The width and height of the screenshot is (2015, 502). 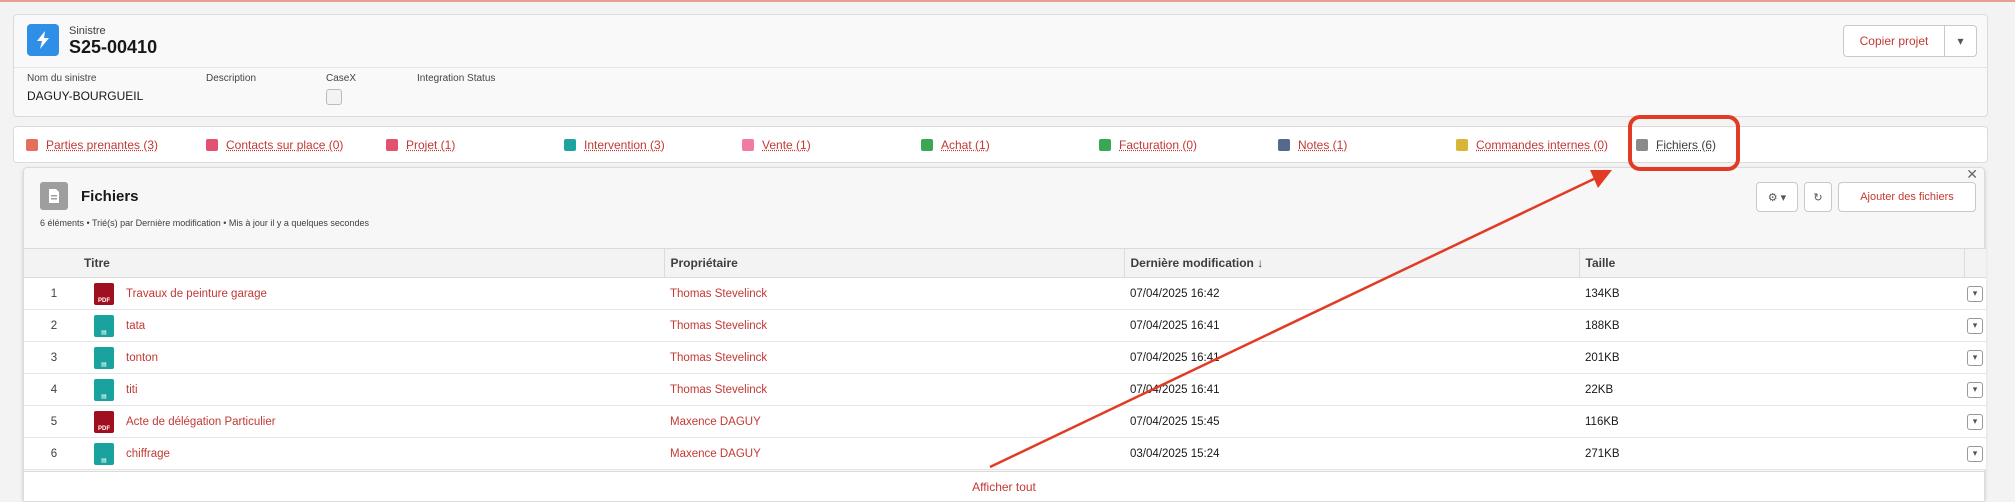 I want to click on file-size: 22KB, so click(x=1771, y=389).